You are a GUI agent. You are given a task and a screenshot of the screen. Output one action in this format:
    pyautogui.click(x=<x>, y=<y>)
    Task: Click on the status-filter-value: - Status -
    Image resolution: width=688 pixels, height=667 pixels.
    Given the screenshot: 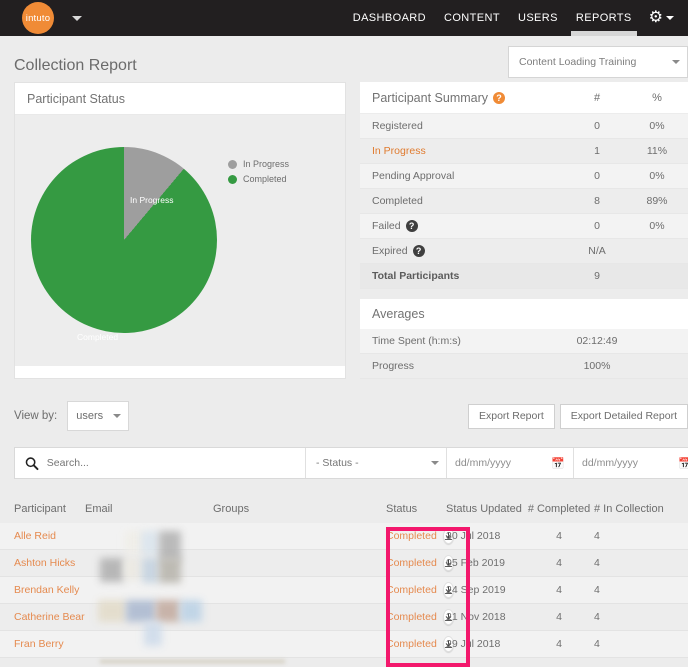 What is the action you would take?
    pyautogui.click(x=337, y=463)
    